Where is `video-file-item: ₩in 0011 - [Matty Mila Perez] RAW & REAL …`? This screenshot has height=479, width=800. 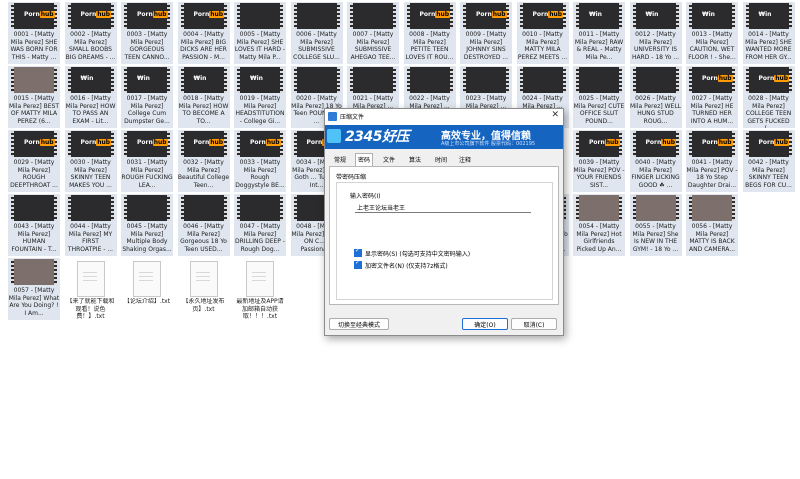
video-file-item: ₩in 0011 - [Matty Mila Perez] RAW & REAL … is located at coordinates (599, 33).